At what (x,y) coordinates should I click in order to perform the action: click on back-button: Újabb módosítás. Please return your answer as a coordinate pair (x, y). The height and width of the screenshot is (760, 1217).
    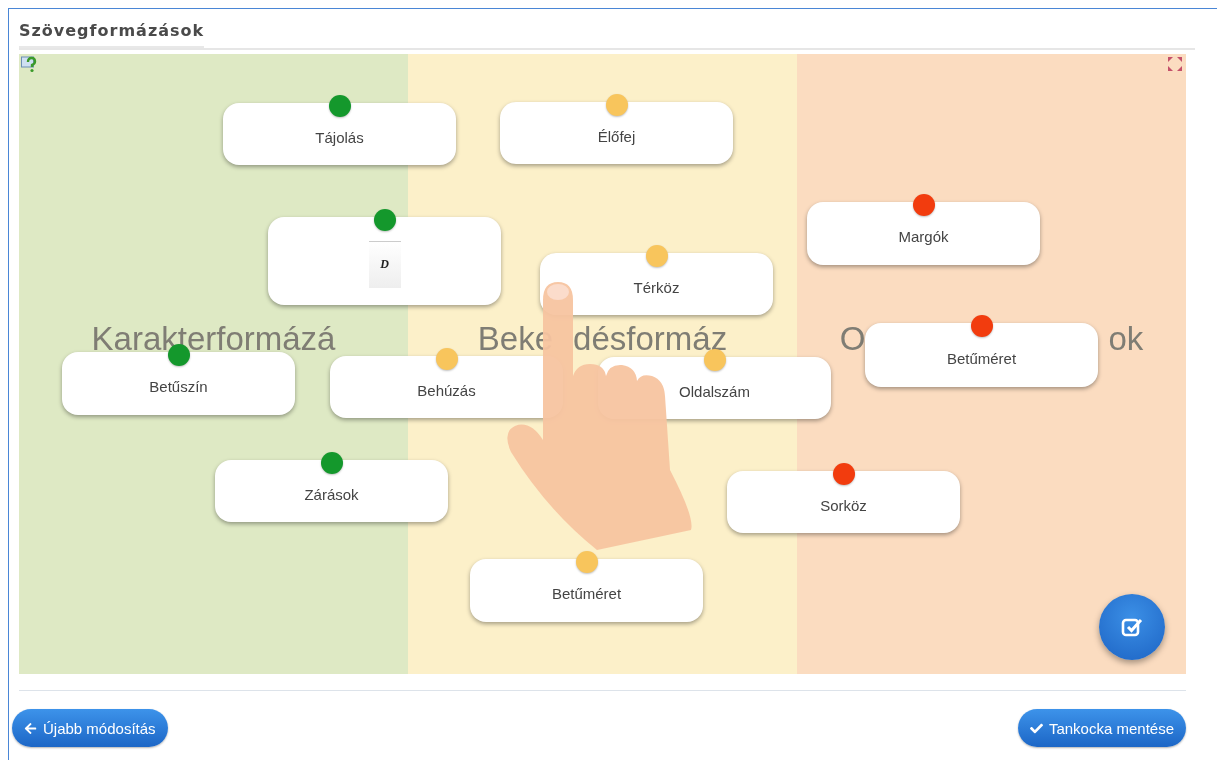
    Looking at the image, I should click on (90, 728).